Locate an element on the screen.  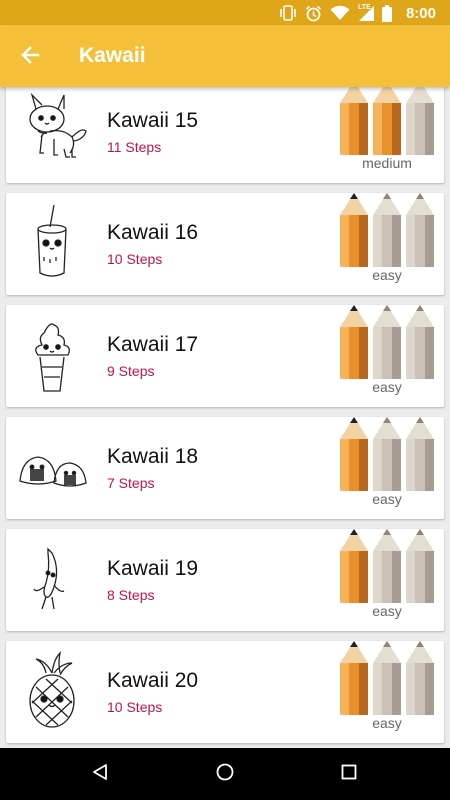
list-item: Kawaii 19 8 Steps easy is located at coordinates (225, 580).